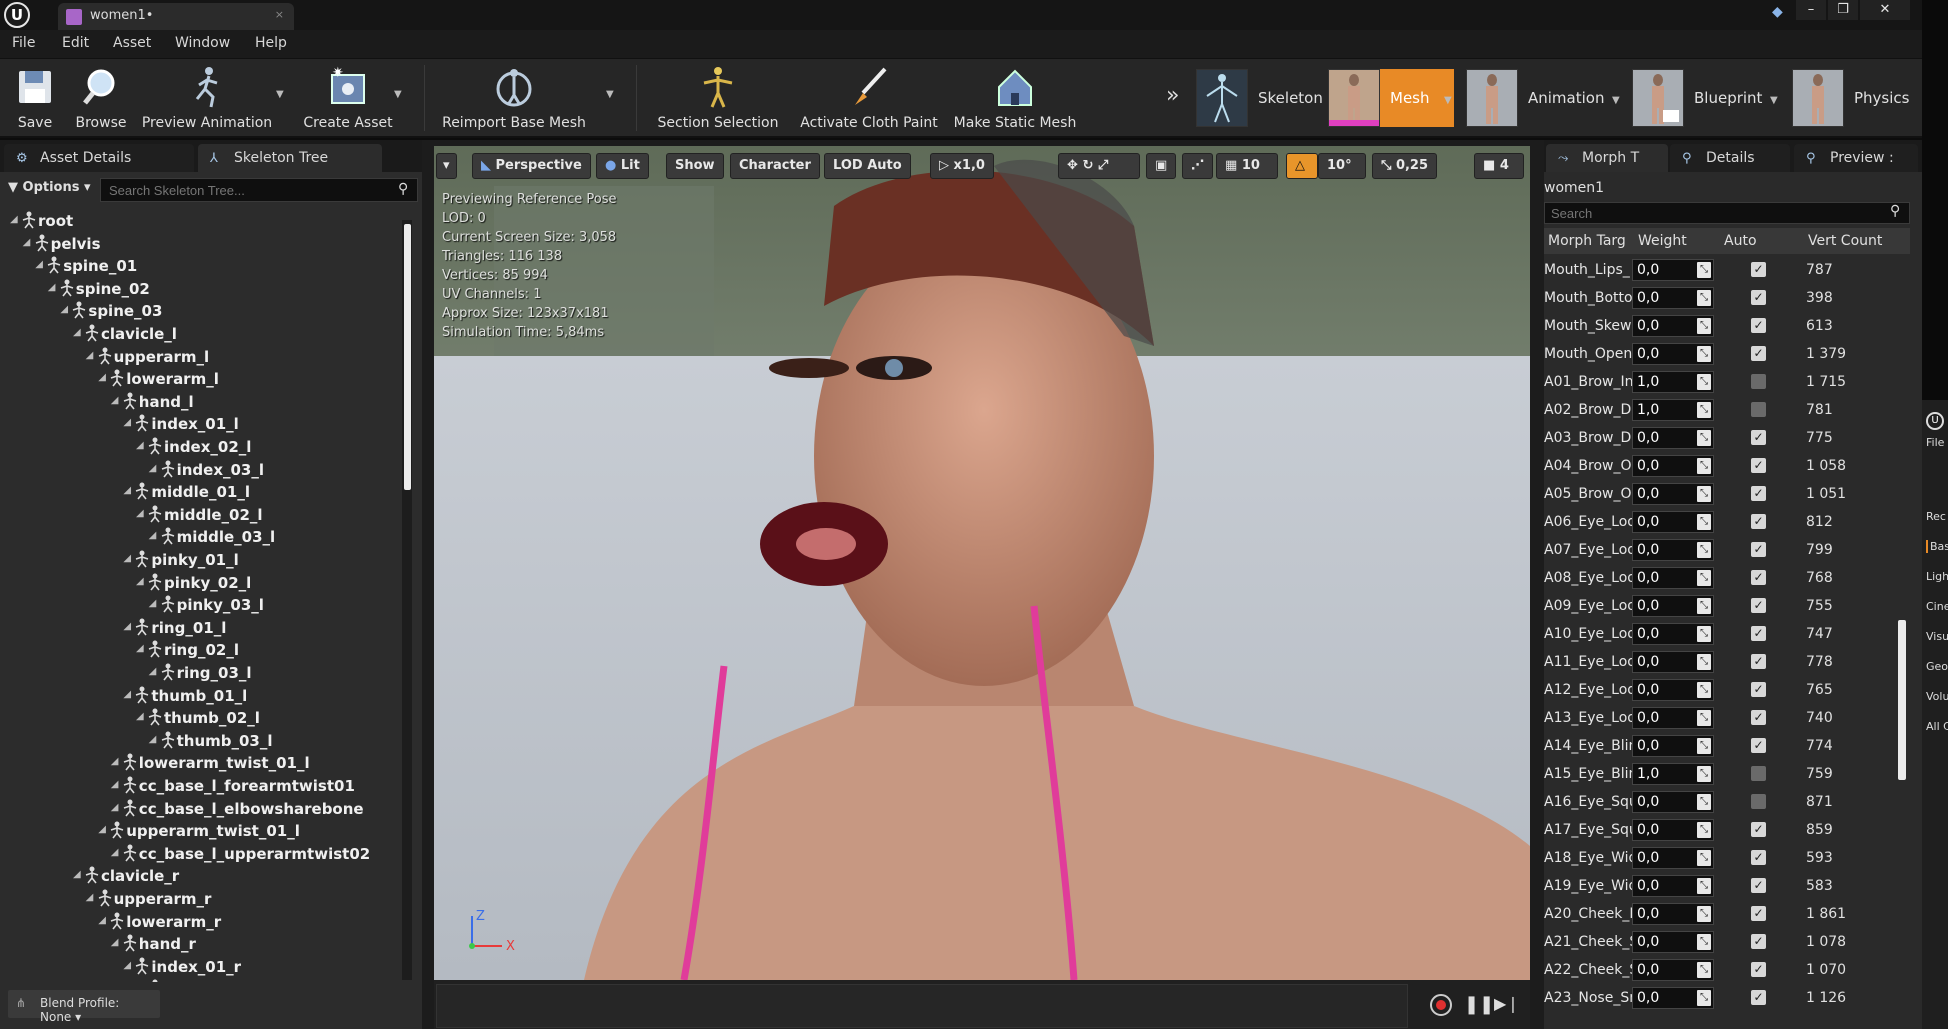 This screenshot has width=1948, height=1029. What do you see at coordinates (348, 98) in the screenshot?
I see `create-asset-button: ✷ Create Asset` at bounding box center [348, 98].